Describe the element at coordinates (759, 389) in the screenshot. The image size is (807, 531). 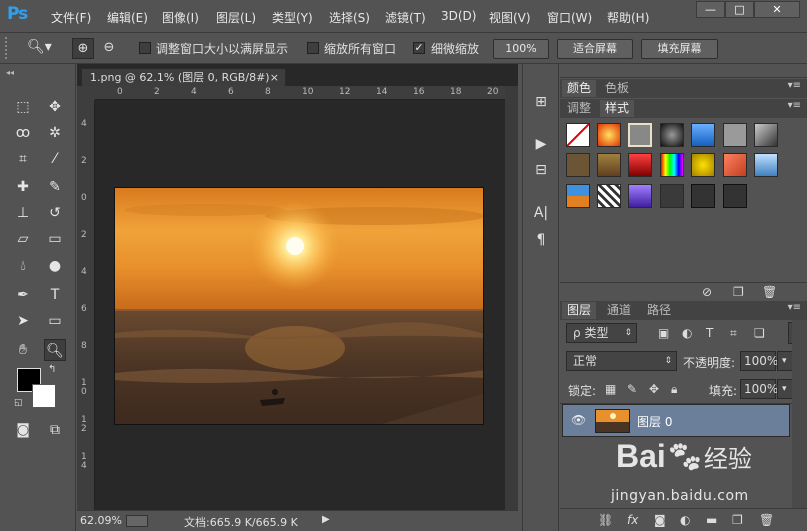
I see `fill-input: 100%` at that location.